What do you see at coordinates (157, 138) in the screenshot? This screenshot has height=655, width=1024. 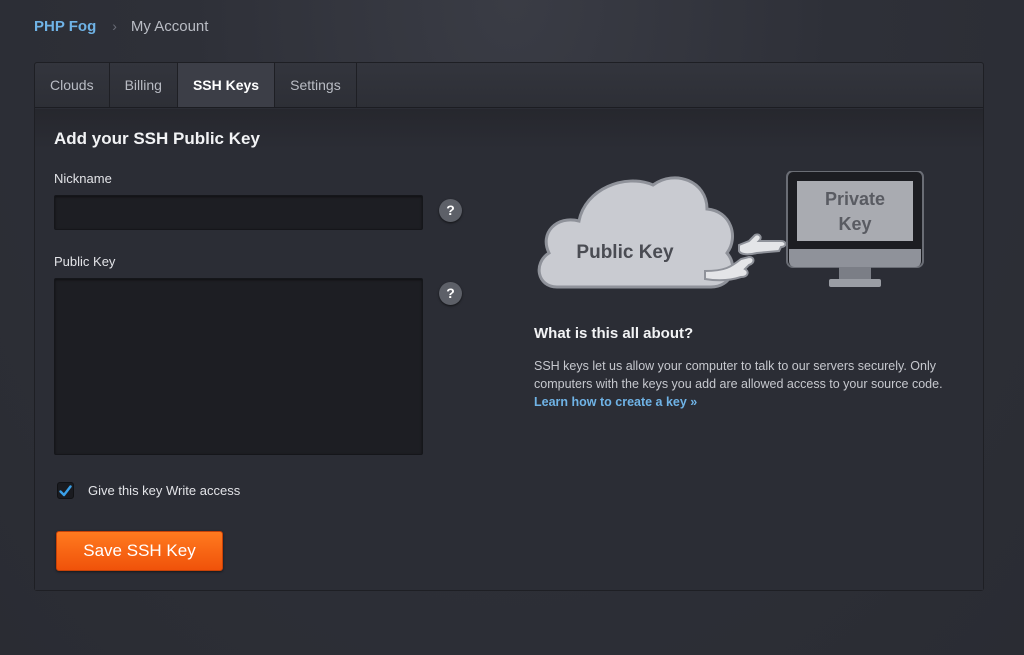 I see `form-title: Add your SSH Public Key` at bounding box center [157, 138].